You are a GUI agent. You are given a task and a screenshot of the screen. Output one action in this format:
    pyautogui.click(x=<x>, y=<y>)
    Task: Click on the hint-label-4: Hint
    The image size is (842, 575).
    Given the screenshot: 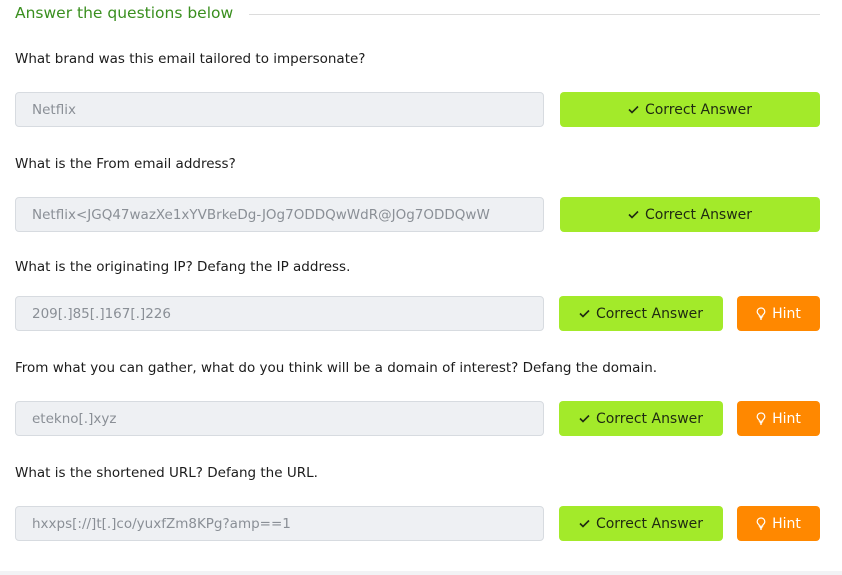 What is the action you would take?
    pyautogui.click(x=786, y=418)
    